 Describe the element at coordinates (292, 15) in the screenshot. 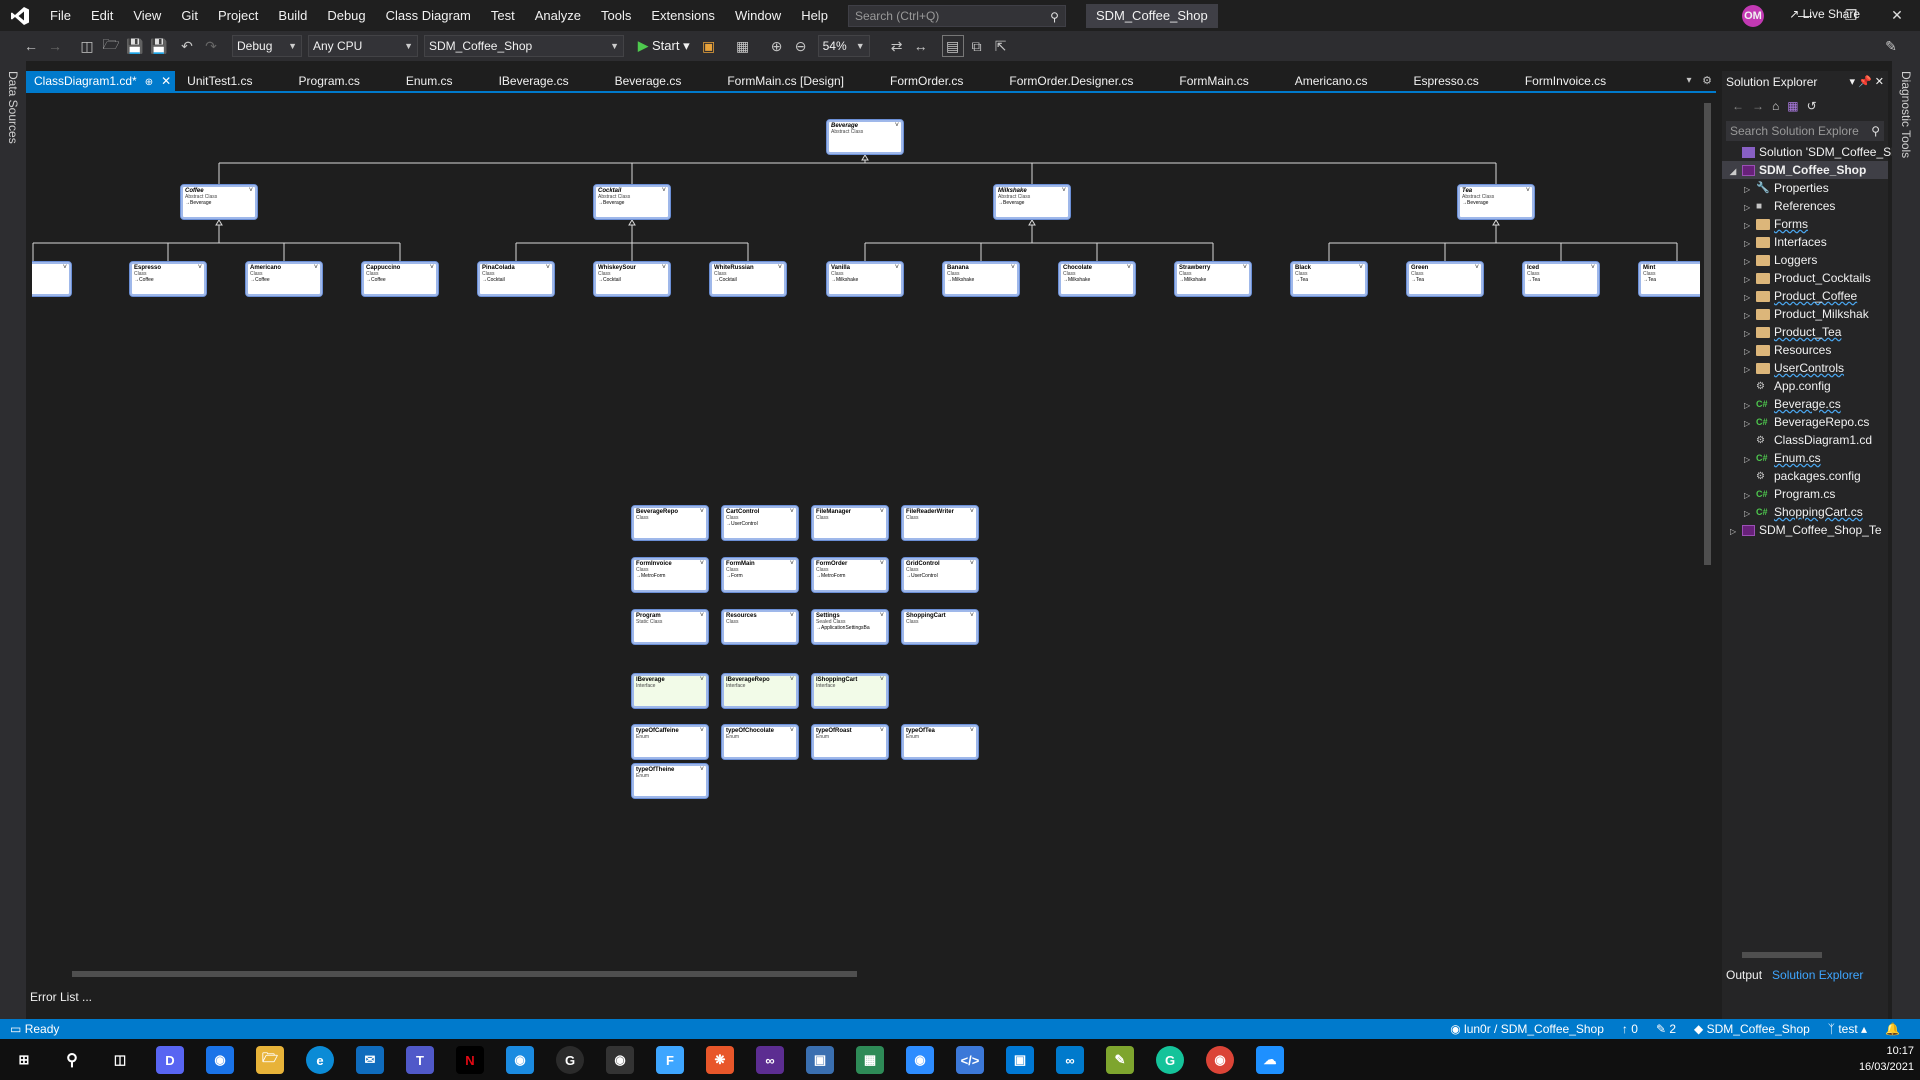

I see `menu-build: Build` at that location.